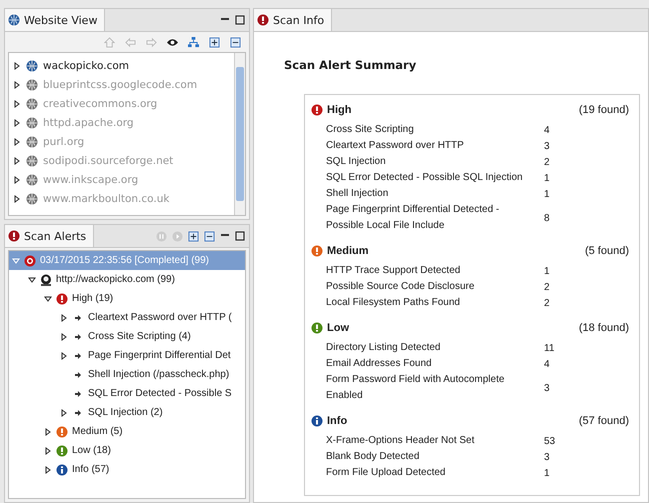 This screenshot has height=503, width=649. Describe the element at coordinates (337, 421) in the screenshot. I see `severity-label: Info` at that location.